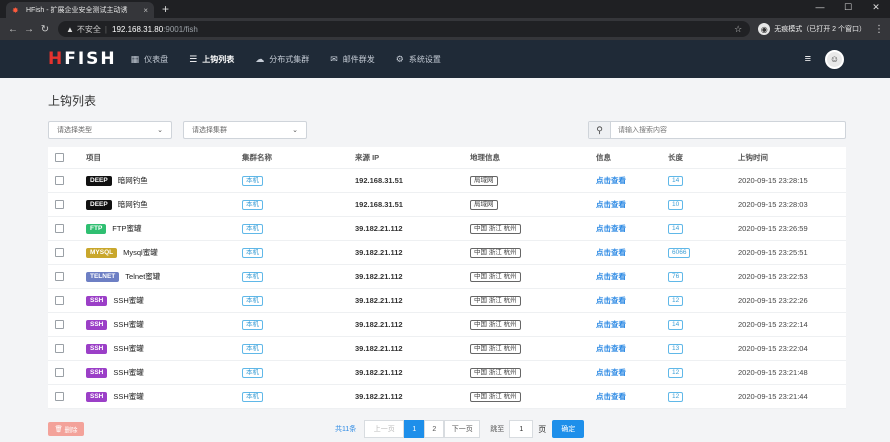 The width and height of the screenshot is (890, 442). Describe the element at coordinates (568, 429) in the screenshot. I see `confirm-button: 确定` at that location.